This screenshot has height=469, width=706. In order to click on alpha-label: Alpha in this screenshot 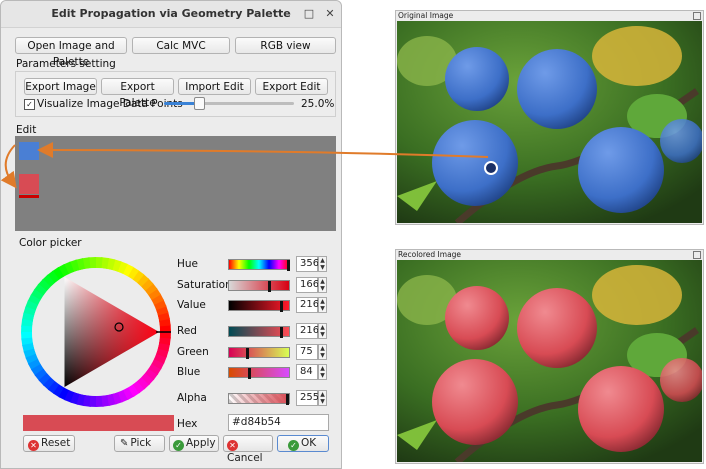, I will do `click(192, 398)`.